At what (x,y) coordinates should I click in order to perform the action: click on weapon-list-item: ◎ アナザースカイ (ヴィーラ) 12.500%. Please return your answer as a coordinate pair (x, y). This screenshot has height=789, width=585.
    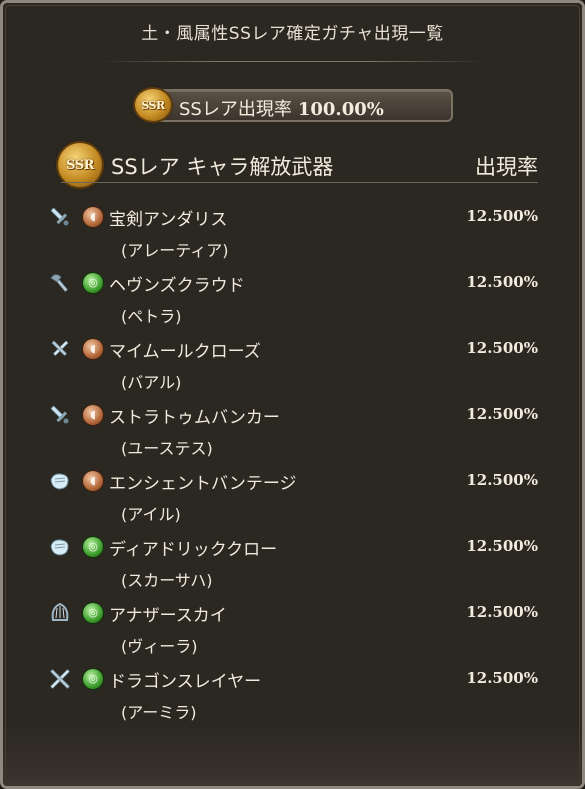
    Looking at the image, I should click on (292, 629).